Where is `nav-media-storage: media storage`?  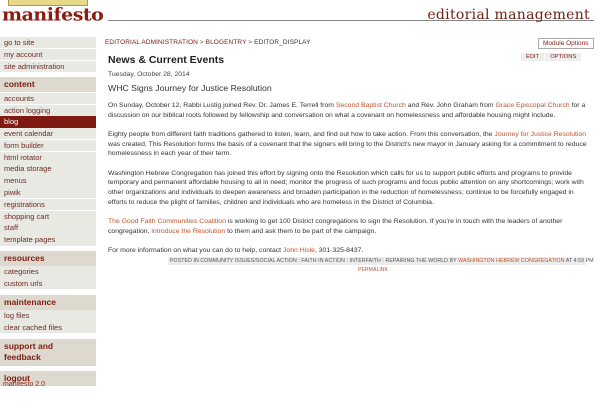
nav-media-storage: media storage is located at coordinates (48, 169).